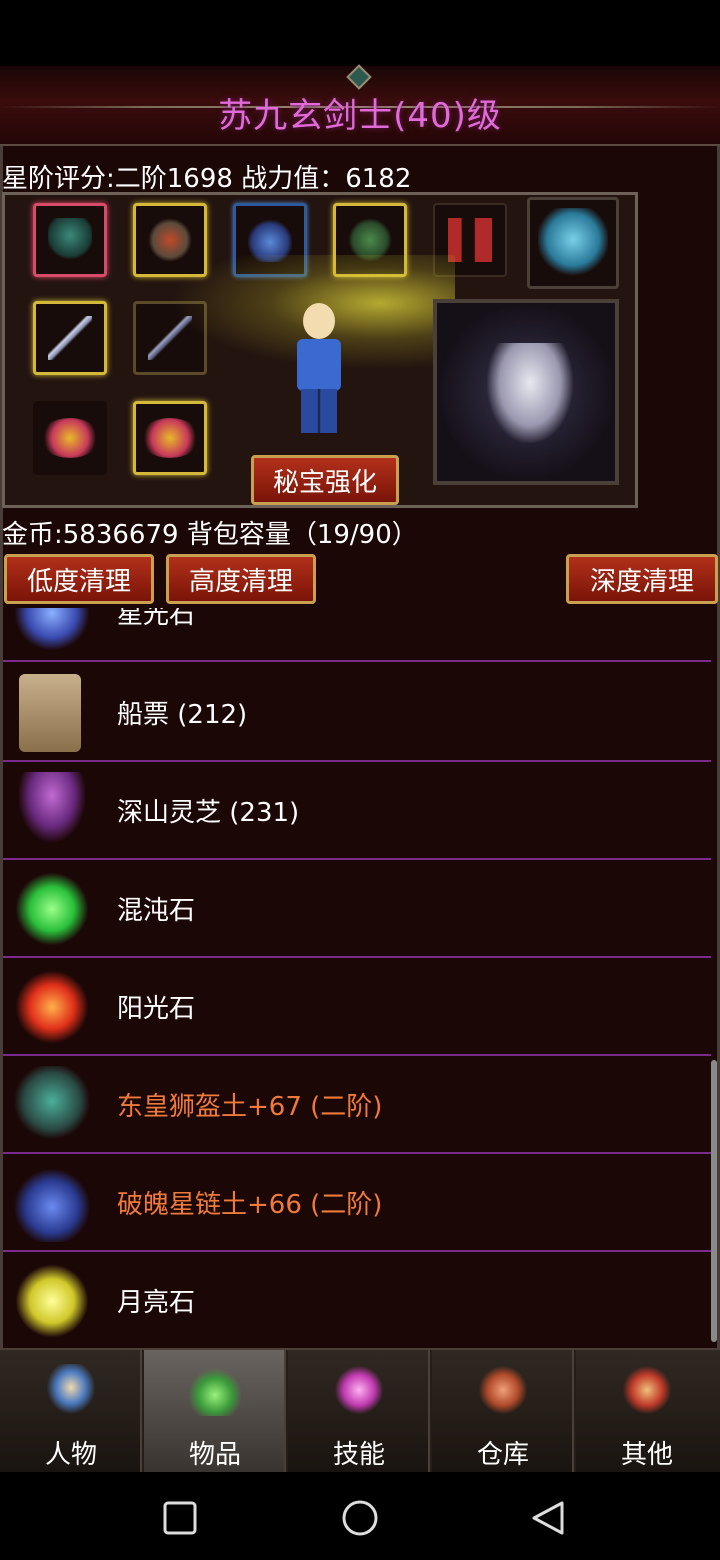  Describe the element at coordinates (156, 911) in the screenshot. I see `item-name: 混沌石` at that location.